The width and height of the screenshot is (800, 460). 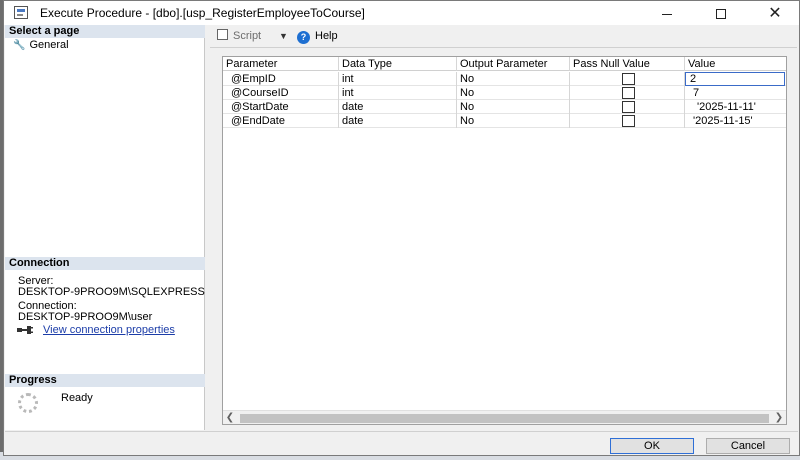 What do you see at coordinates (303, 37) in the screenshot?
I see `help-icon: ?` at bounding box center [303, 37].